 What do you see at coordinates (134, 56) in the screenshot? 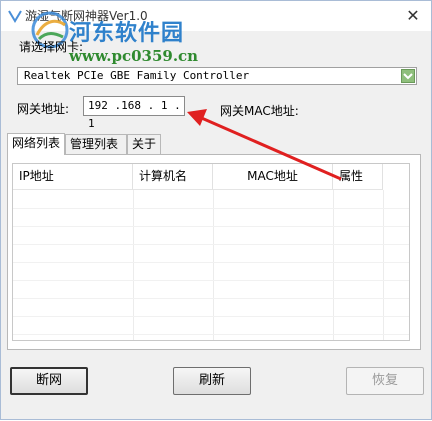
I see `watermark-url: www.pc0359.cn` at bounding box center [134, 56].